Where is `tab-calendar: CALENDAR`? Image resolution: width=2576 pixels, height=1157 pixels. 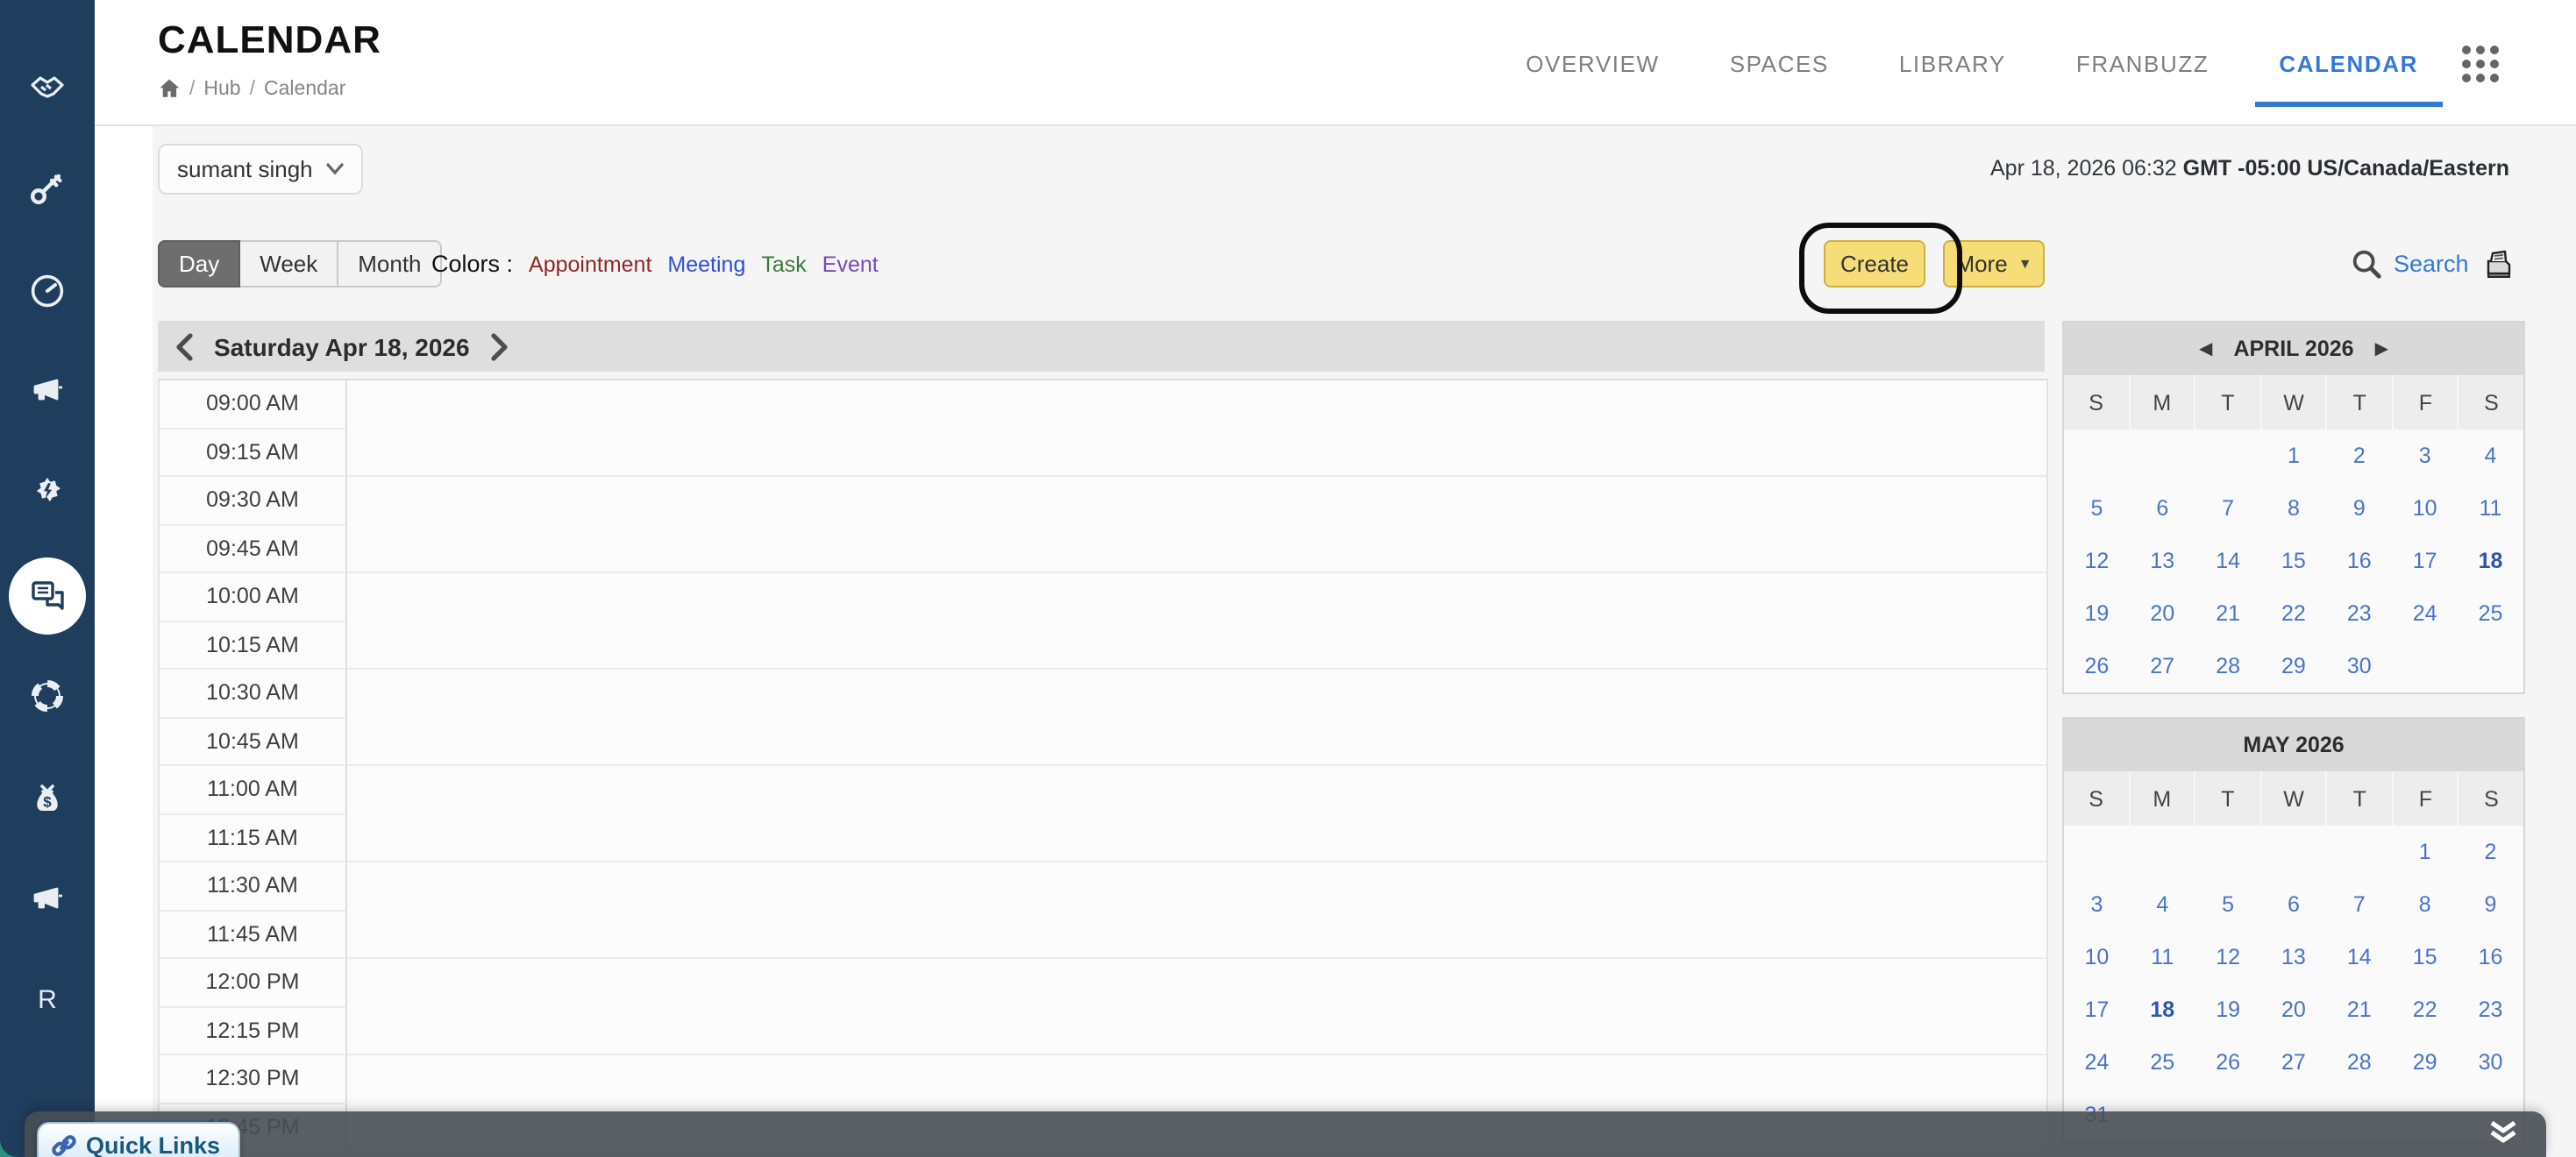
tab-calendar: CALENDAR is located at coordinates (2349, 78).